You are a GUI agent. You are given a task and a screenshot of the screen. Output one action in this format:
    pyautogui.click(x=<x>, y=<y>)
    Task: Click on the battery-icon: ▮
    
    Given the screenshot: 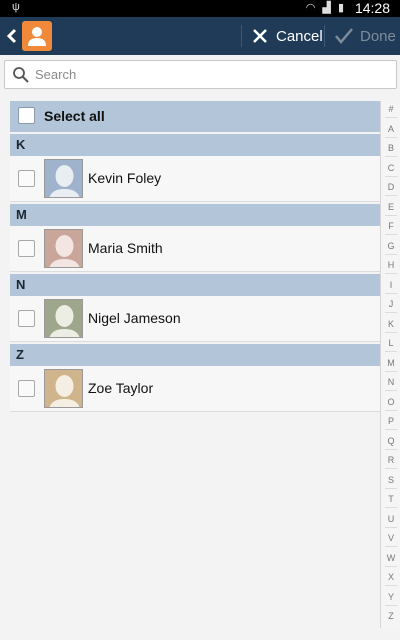 What is the action you would take?
    pyautogui.click(x=341, y=8)
    